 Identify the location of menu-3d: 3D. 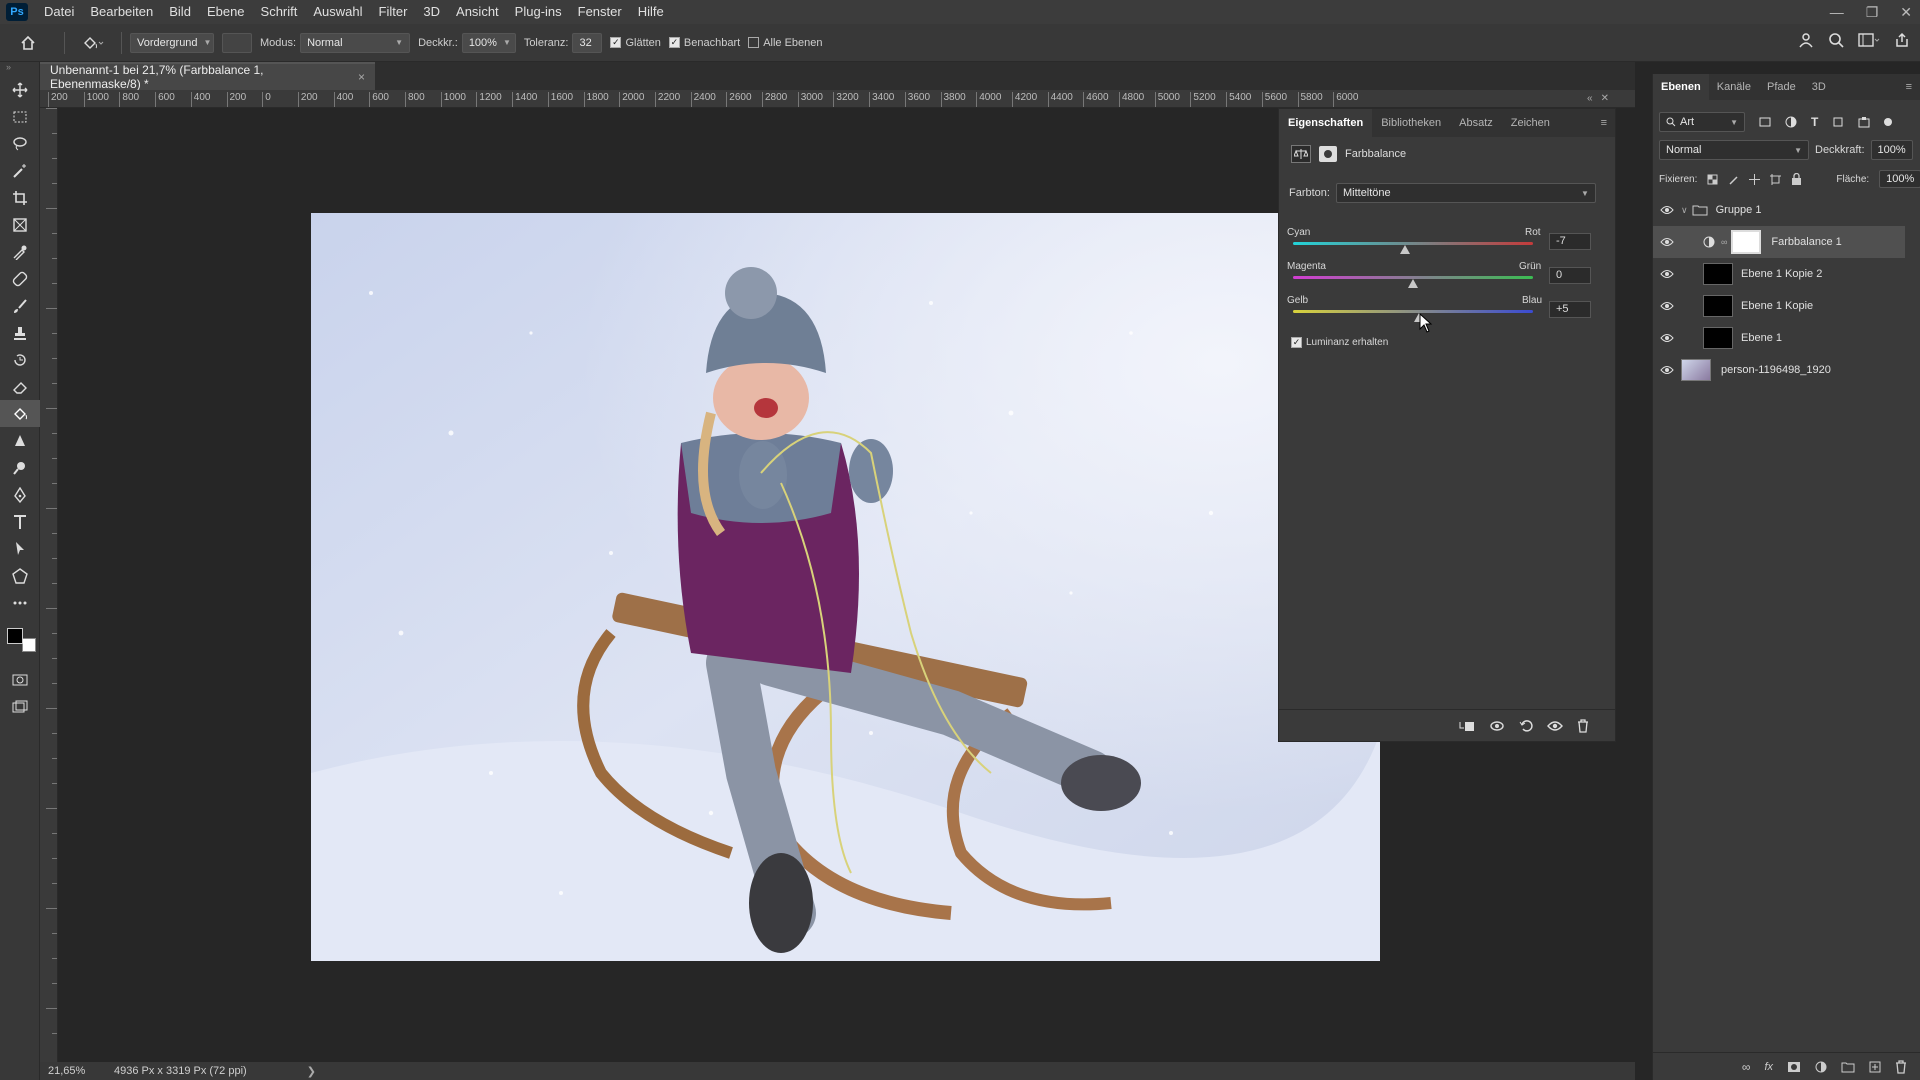
(431, 12).